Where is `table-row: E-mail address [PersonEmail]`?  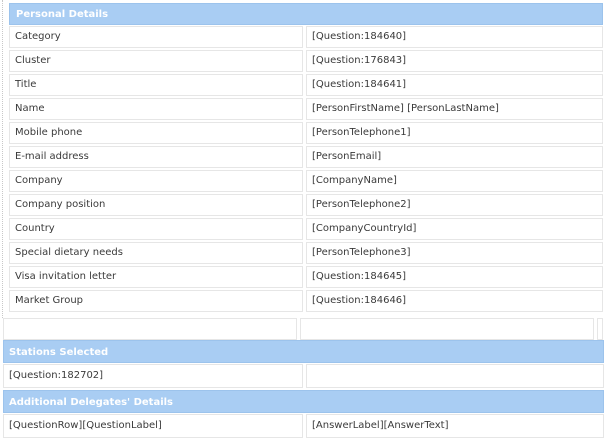 table-row: E-mail address [PersonEmail] is located at coordinates (306, 157).